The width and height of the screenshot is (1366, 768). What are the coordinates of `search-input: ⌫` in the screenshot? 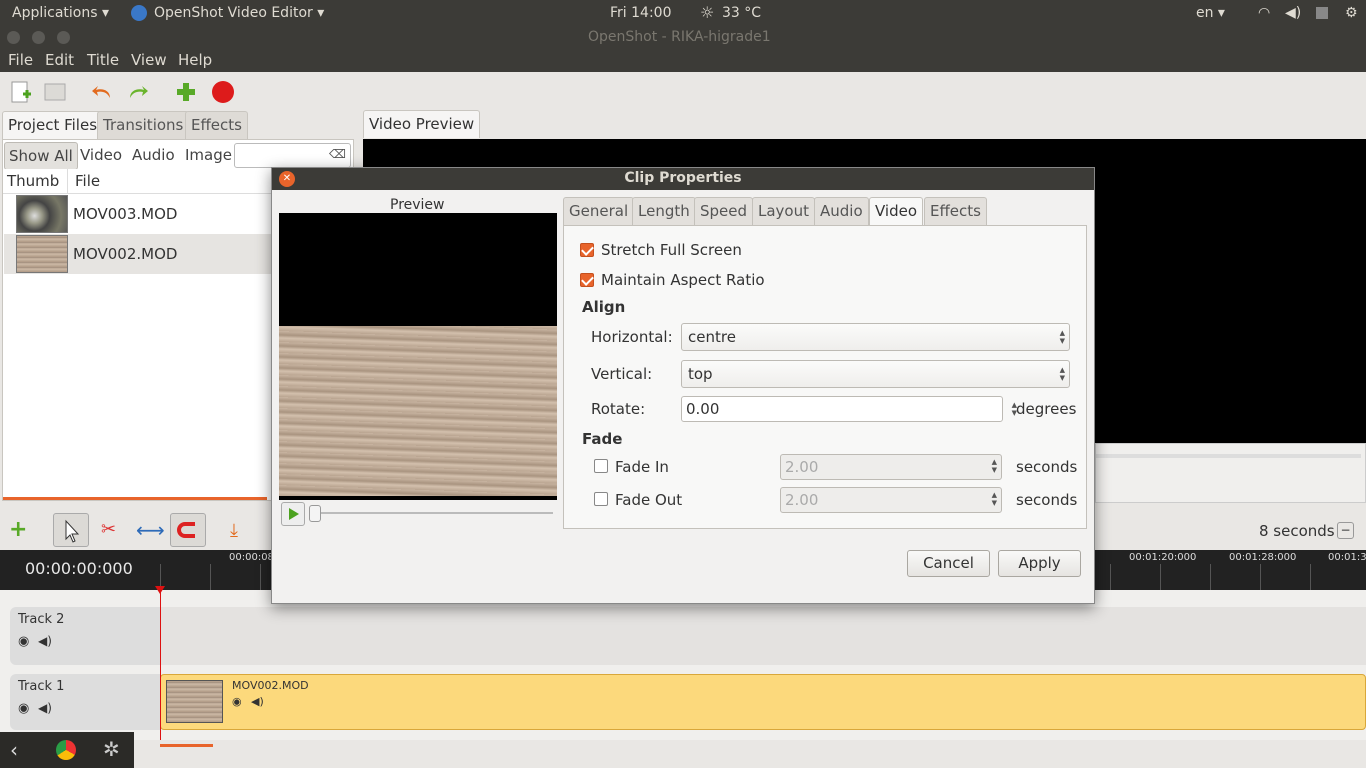 It's located at (292, 155).